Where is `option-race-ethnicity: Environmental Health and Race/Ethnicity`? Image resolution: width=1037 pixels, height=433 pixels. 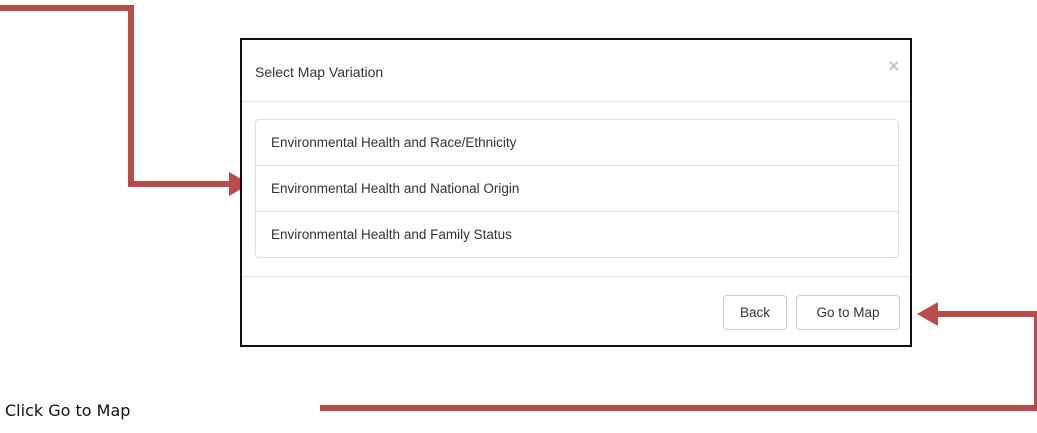 option-race-ethnicity: Environmental Health and Race/Ethnicity is located at coordinates (577, 143).